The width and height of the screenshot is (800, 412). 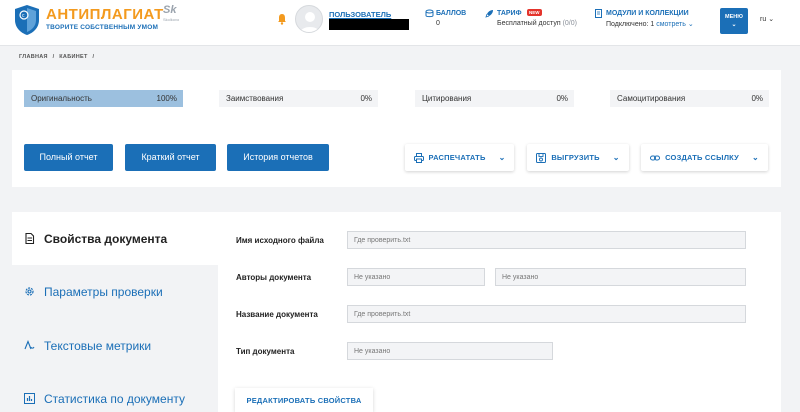 What do you see at coordinates (651, 98) in the screenshot?
I see `metric-name: Самоцитирования` at bounding box center [651, 98].